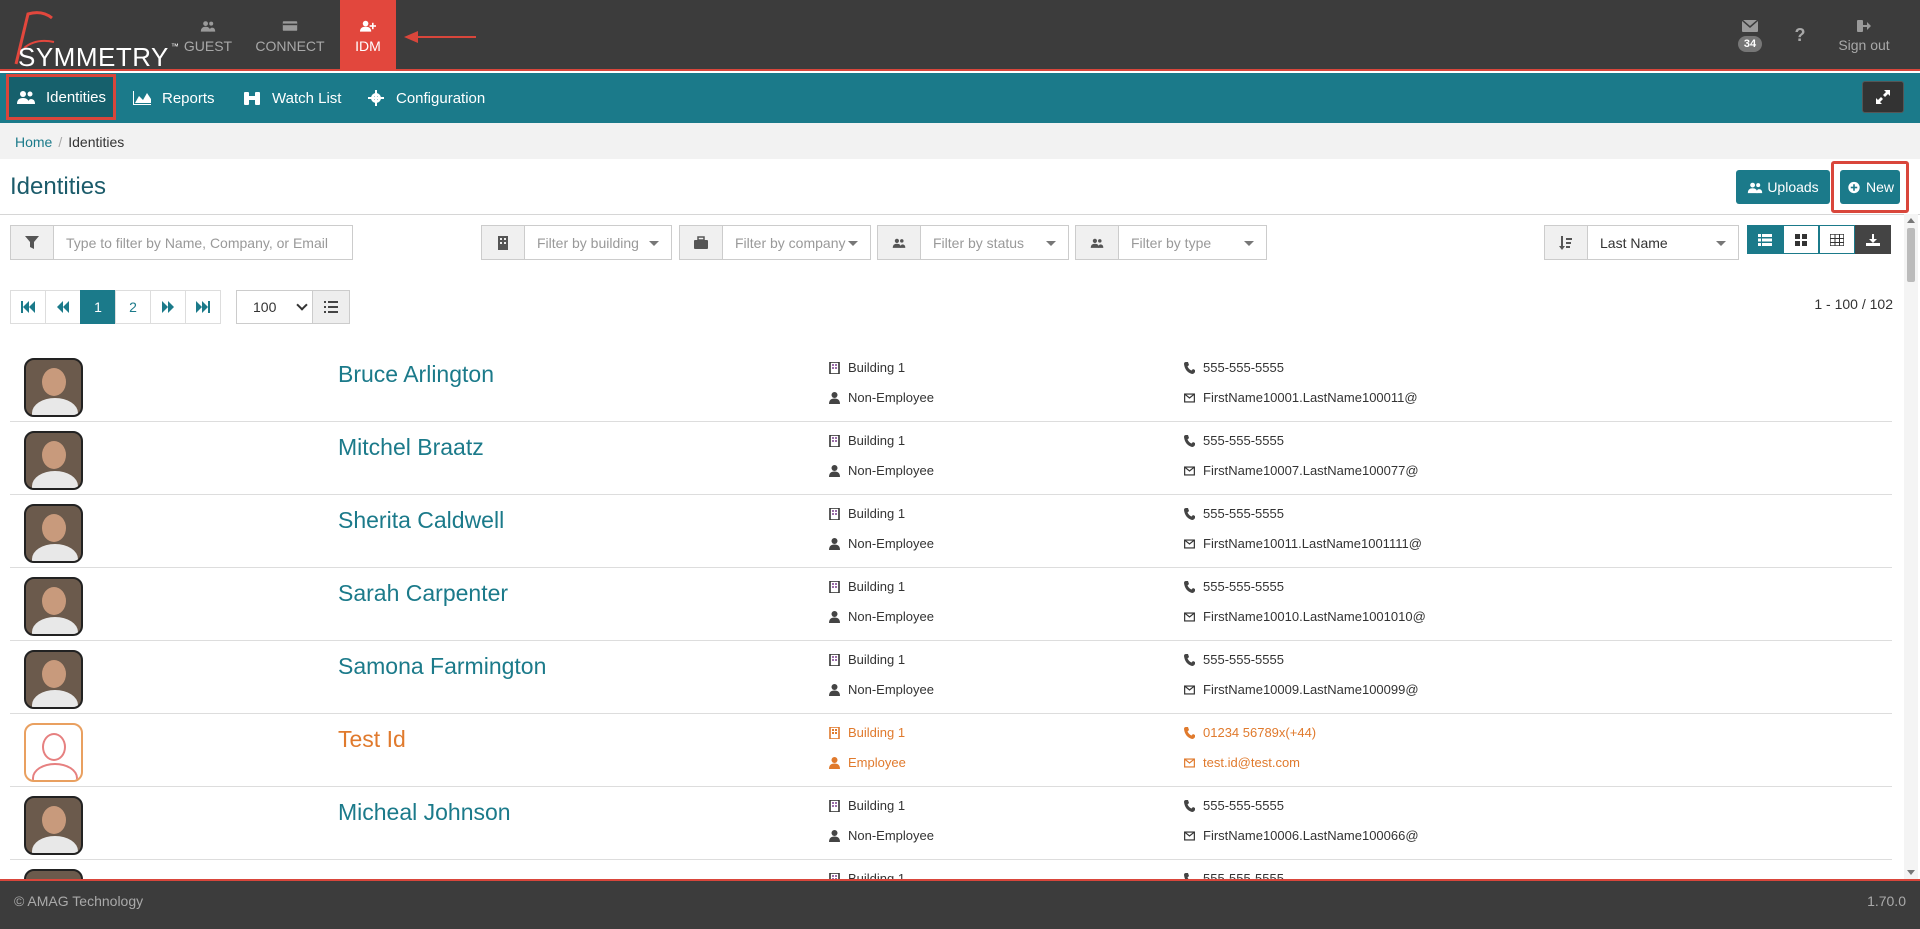  Describe the element at coordinates (881, 470) in the screenshot. I see `identity-type: Non-Employee` at that location.